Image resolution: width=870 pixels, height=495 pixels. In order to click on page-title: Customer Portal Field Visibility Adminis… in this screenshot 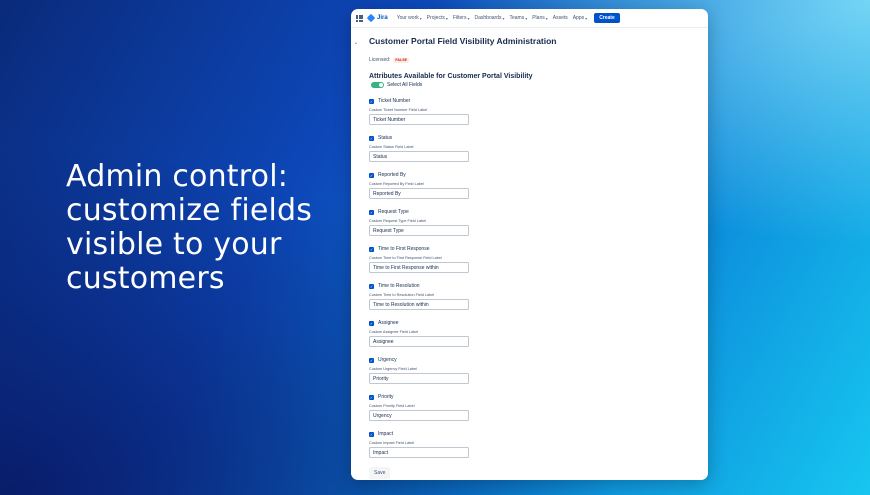, I will do `click(463, 41)`.